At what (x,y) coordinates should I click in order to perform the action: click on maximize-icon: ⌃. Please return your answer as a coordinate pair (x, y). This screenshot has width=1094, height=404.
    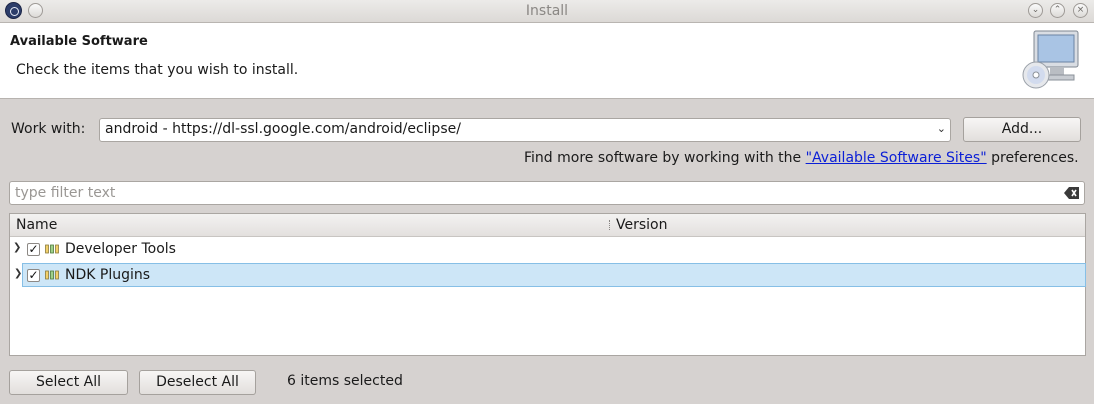
    Looking at the image, I should click on (1057, 10).